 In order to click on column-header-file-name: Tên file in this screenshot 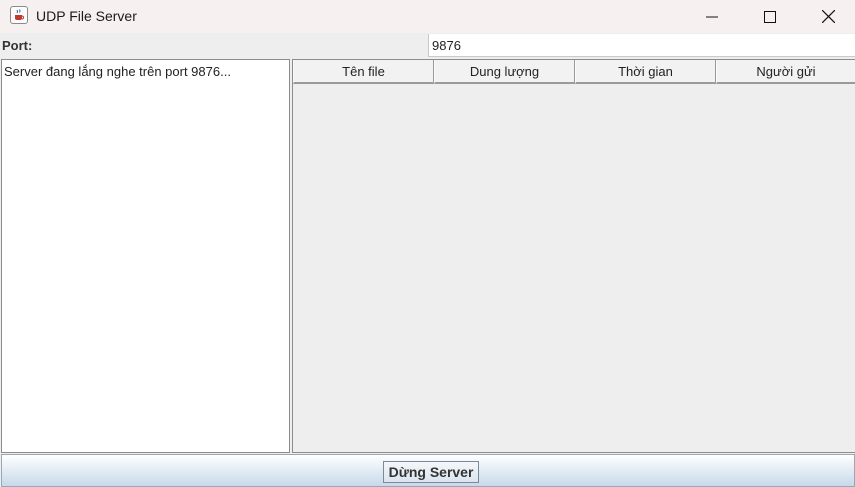, I will do `click(363, 72)`.